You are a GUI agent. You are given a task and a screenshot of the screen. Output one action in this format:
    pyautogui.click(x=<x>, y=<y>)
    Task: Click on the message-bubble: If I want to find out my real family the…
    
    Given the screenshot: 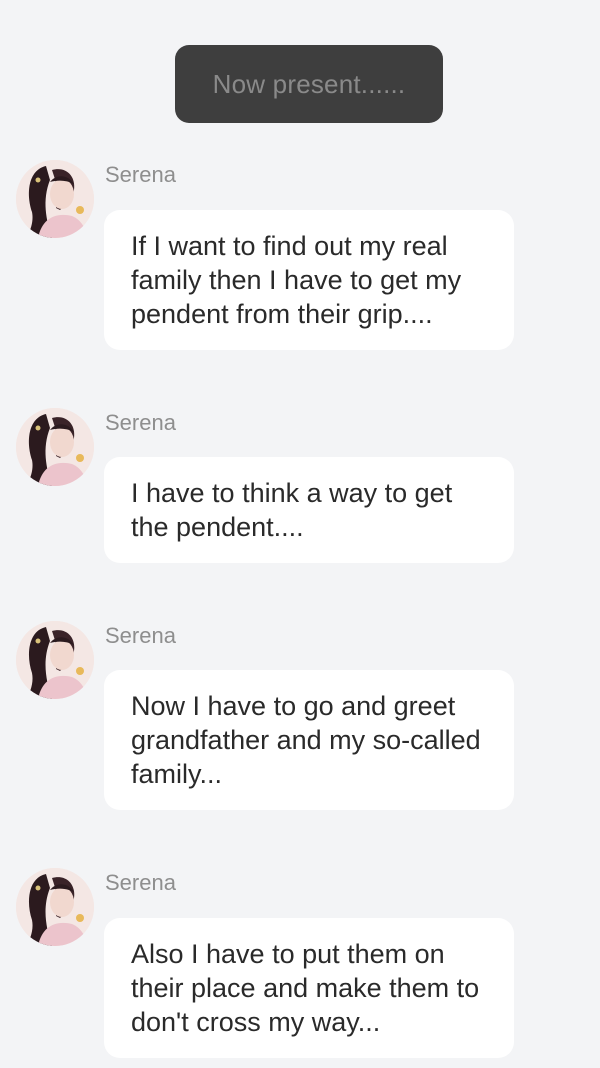 What is the action you would take?
    pyautogui.click(x=309, y=280)
    